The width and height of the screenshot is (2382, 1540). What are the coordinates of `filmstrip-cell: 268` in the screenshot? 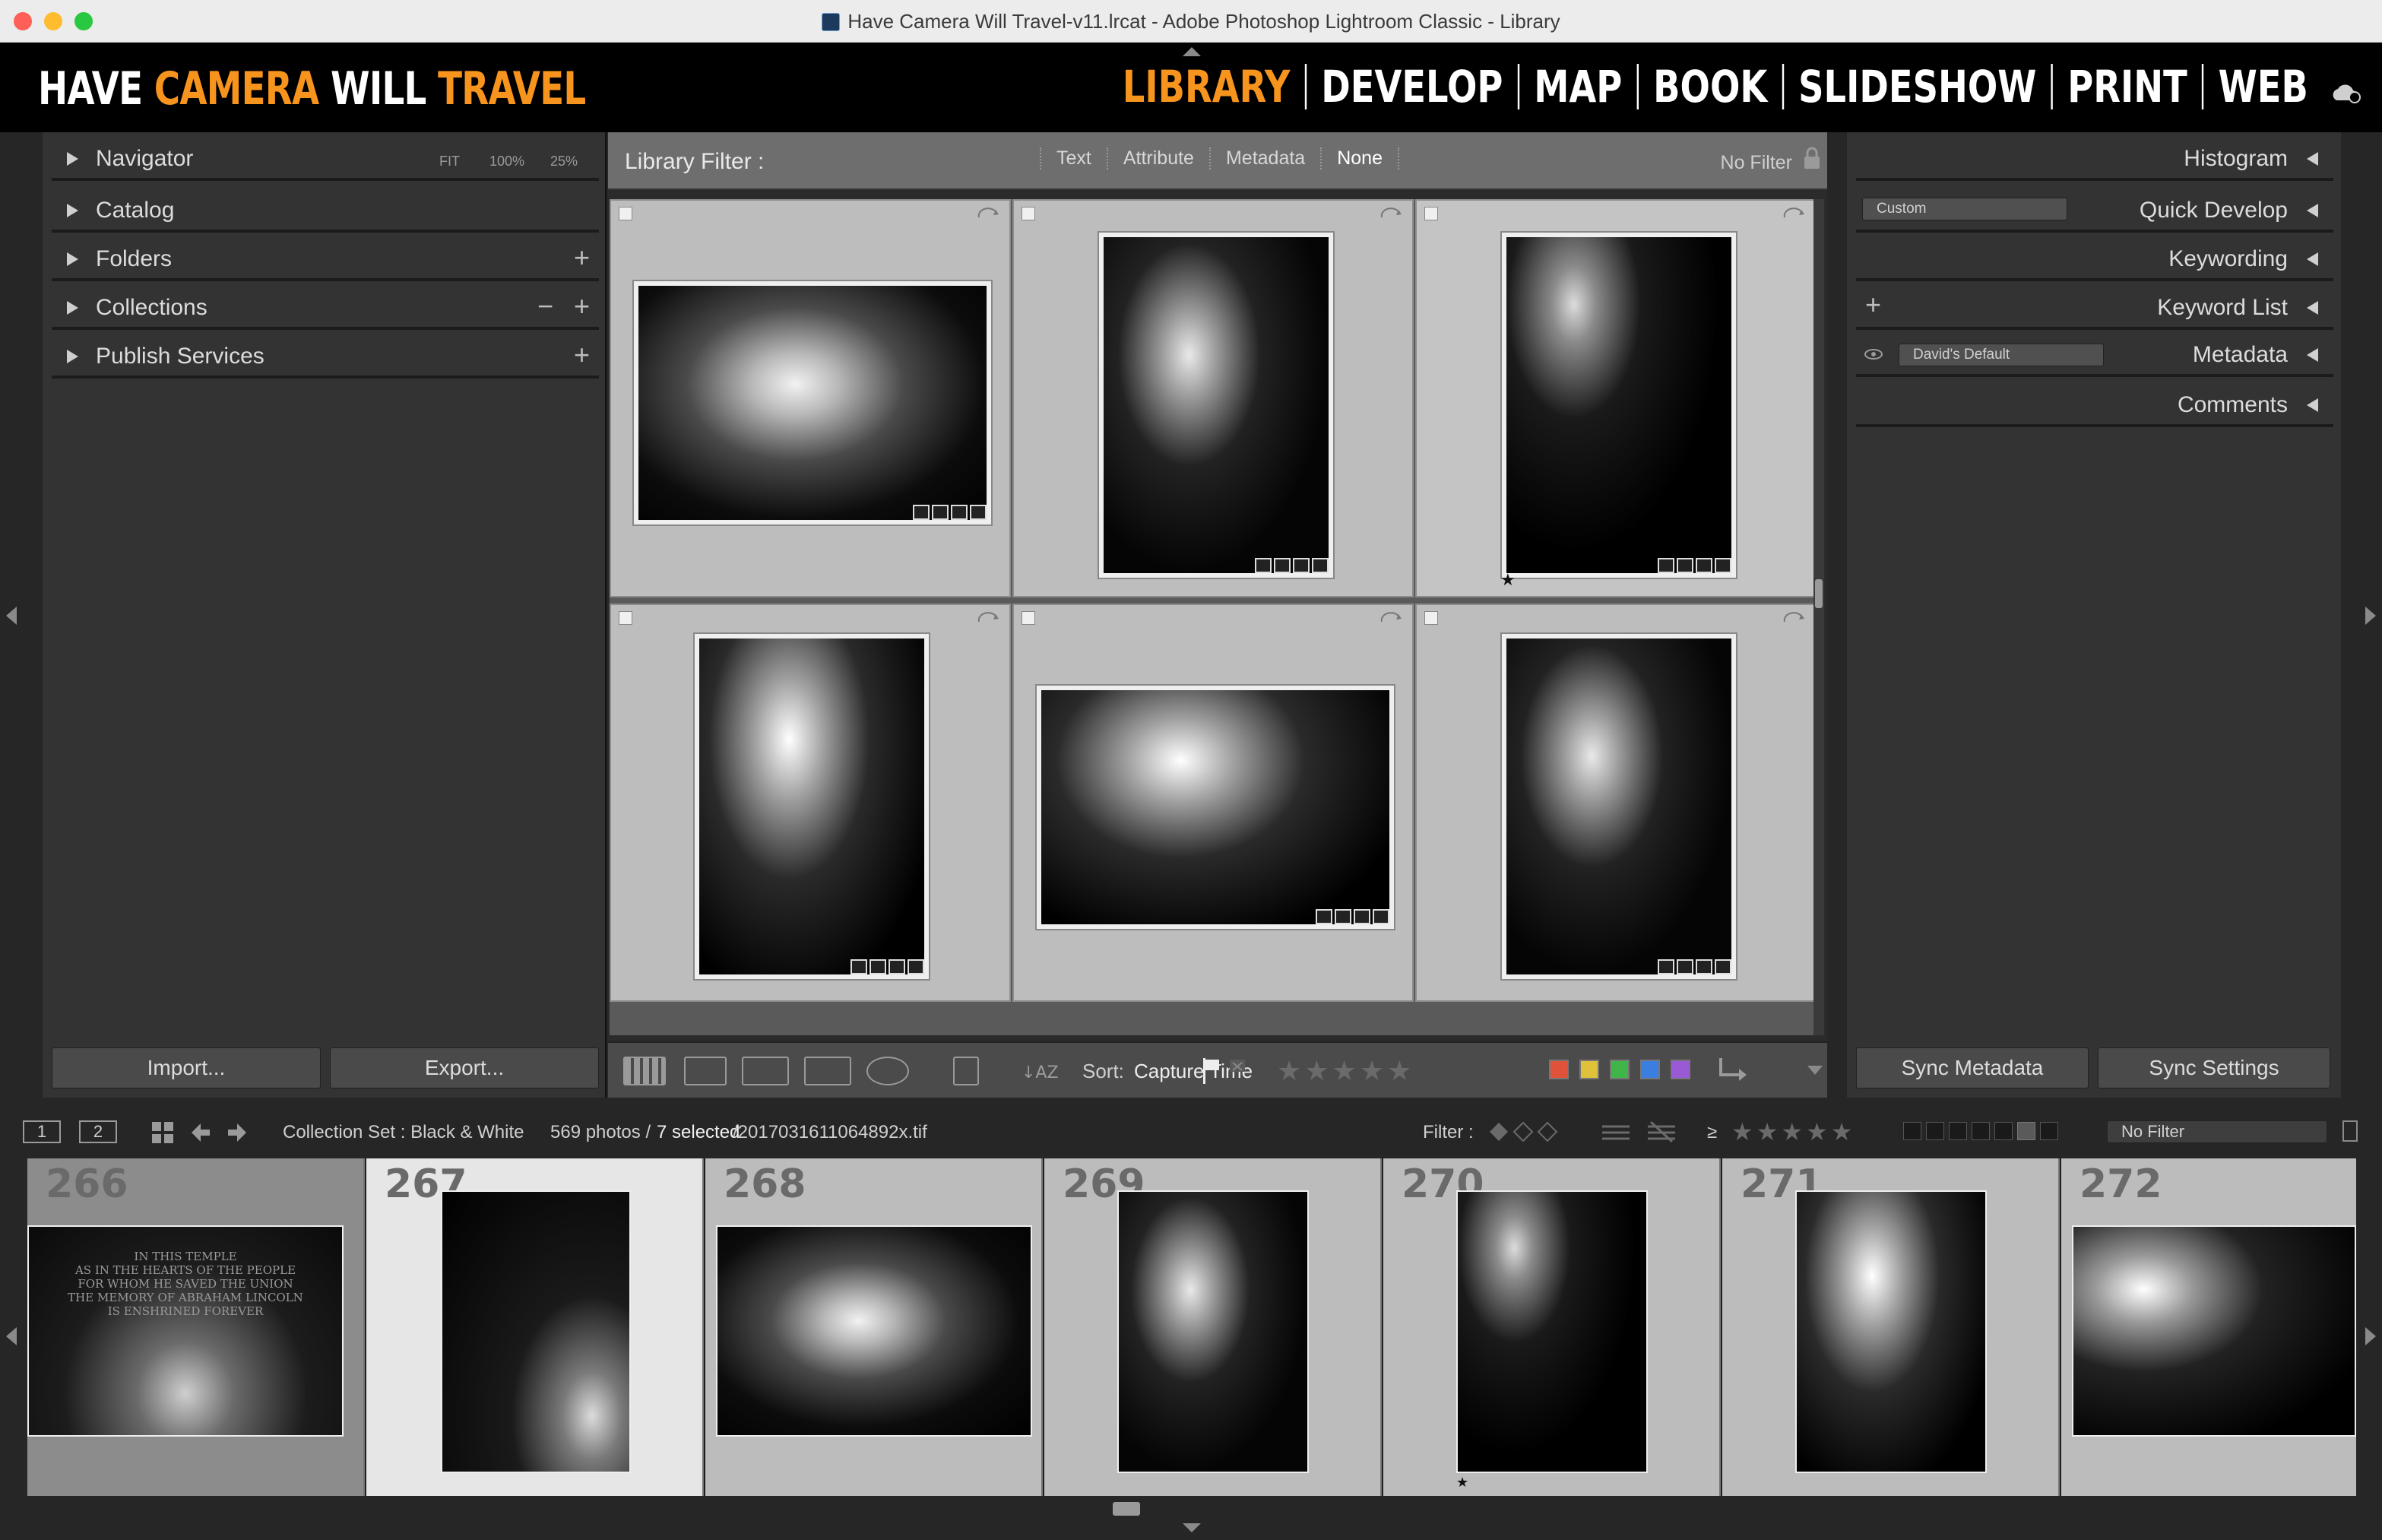 It's located at (874, 1327).